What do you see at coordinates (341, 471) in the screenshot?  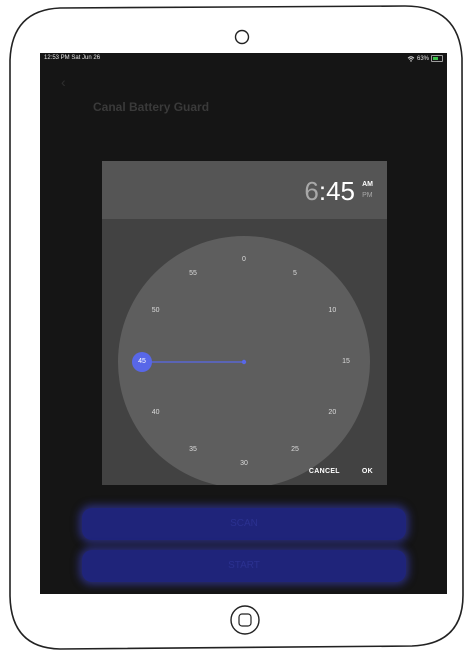 I see `dialog-actions: CANCEL OK` at bounding box center [341, 471].